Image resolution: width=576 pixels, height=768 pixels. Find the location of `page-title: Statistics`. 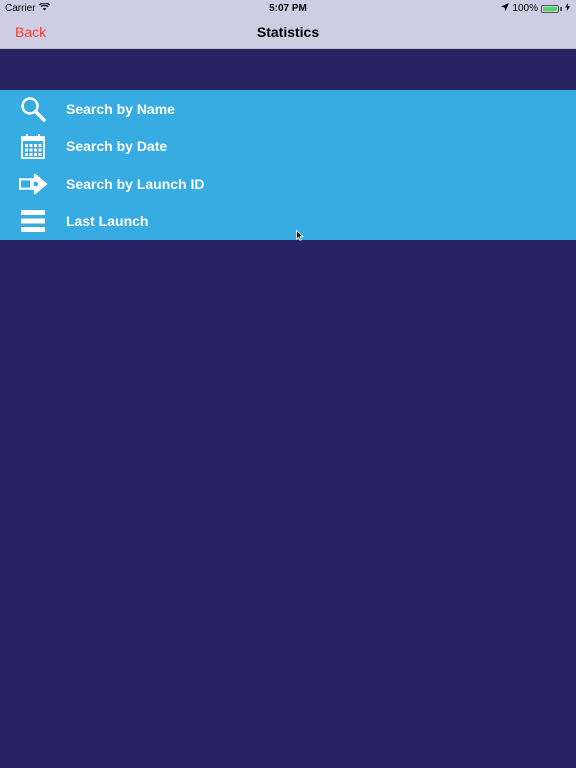

page-title: Statistics is located at coordinates (288, 32).